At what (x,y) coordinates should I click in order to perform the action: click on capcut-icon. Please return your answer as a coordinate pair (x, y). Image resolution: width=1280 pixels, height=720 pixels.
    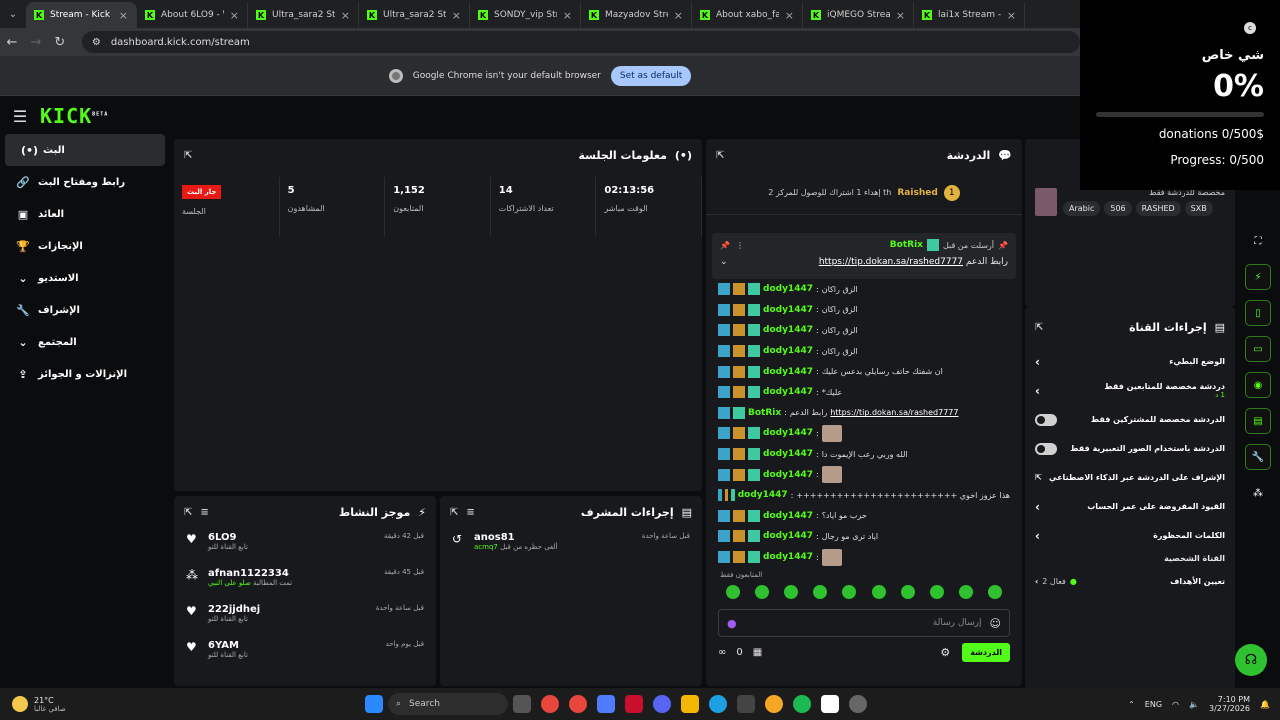
    Looking at the image, I should click on (830, 704).